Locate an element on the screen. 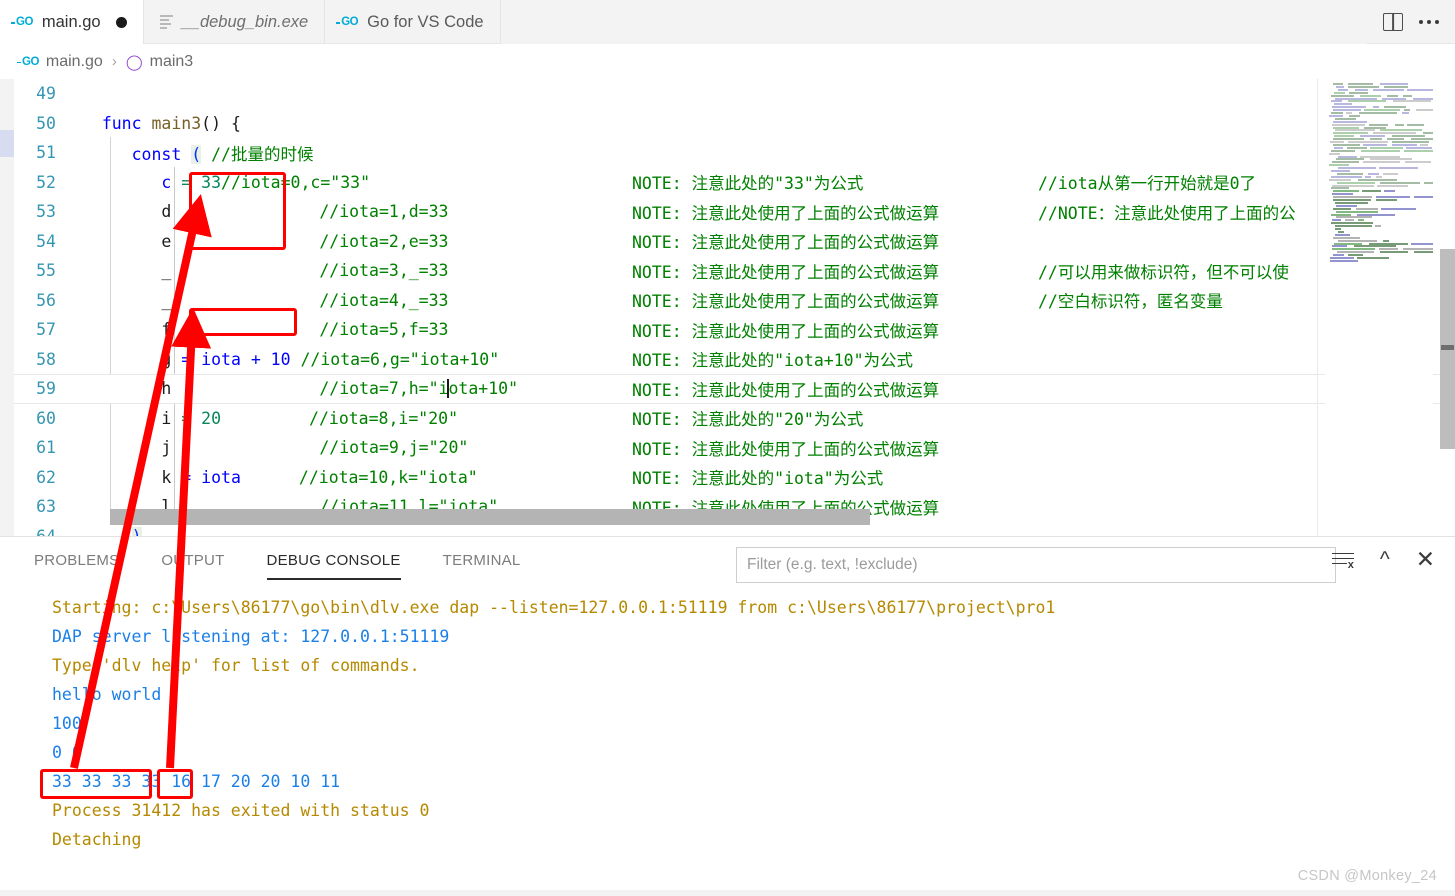 This screenshot has height=896, width=1455. panel-tab-output: OUTPUT is located at coordinates (192, 563).